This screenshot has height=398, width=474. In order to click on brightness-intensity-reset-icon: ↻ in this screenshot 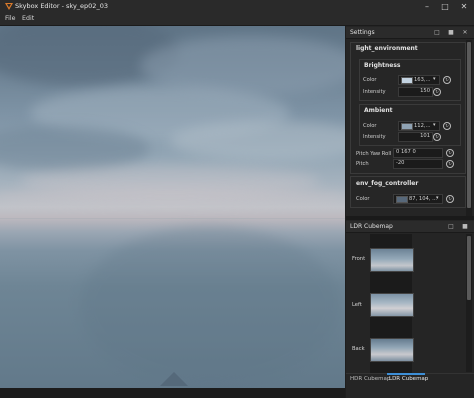, I will do `click(437, 92)`.